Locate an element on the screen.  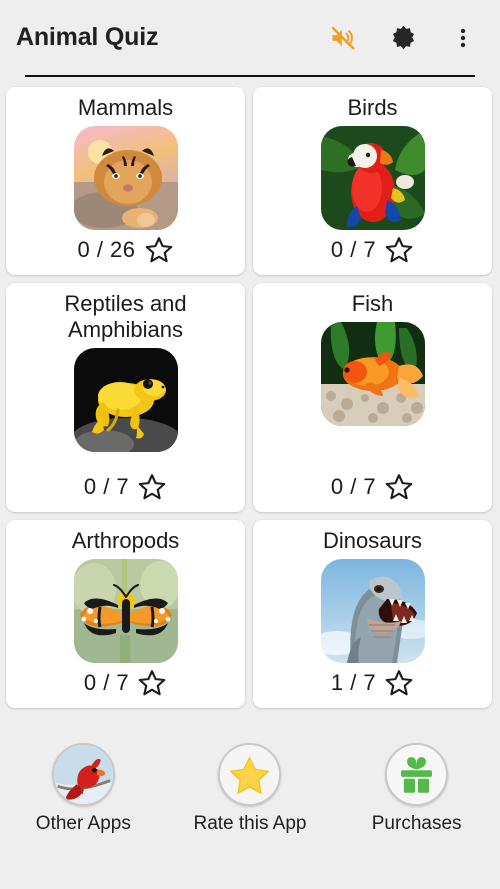
card-title: Reptiles and Amphibians is located at coordinates (125, 316).